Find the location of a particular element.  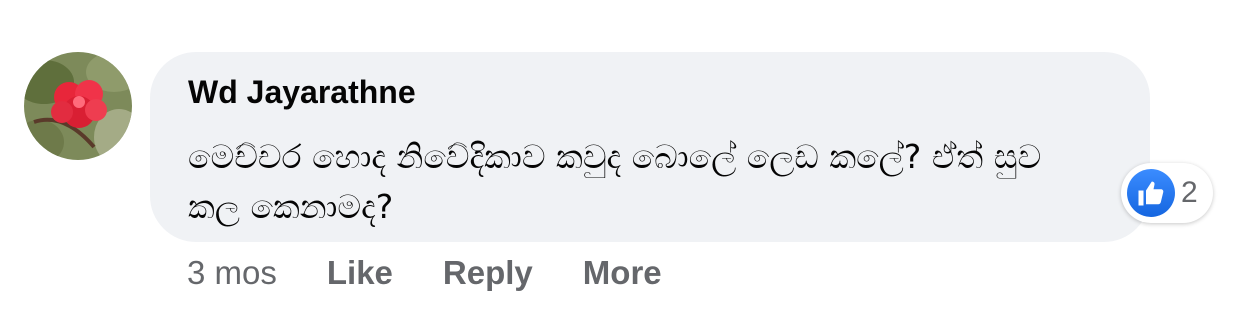

comment-timestamp: 3 mos is located at coordinates (232, 273).